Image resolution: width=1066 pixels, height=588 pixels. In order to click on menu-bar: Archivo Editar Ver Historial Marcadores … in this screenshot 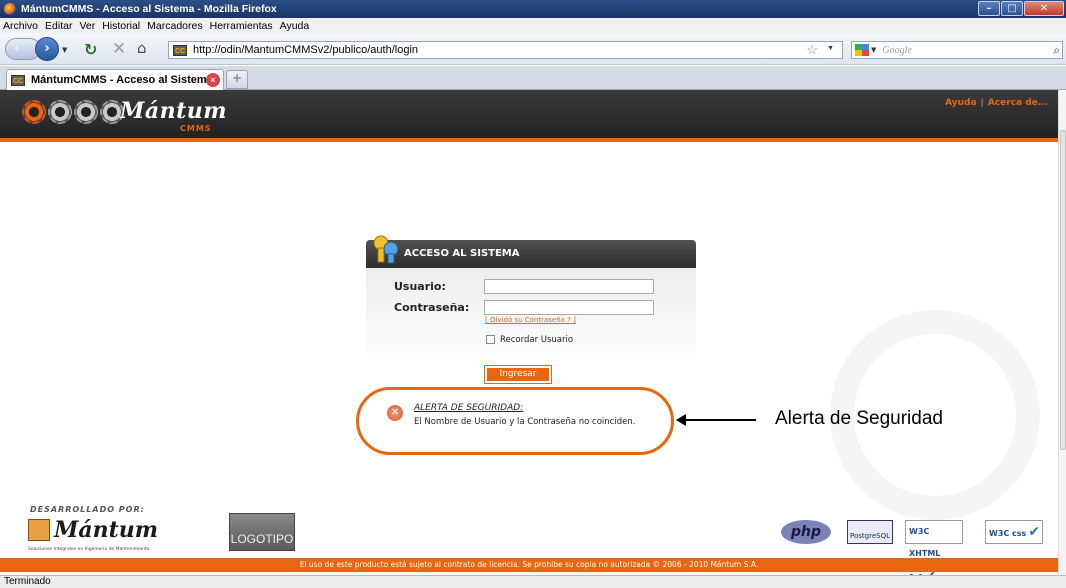, I will do `click(533, 25)`.